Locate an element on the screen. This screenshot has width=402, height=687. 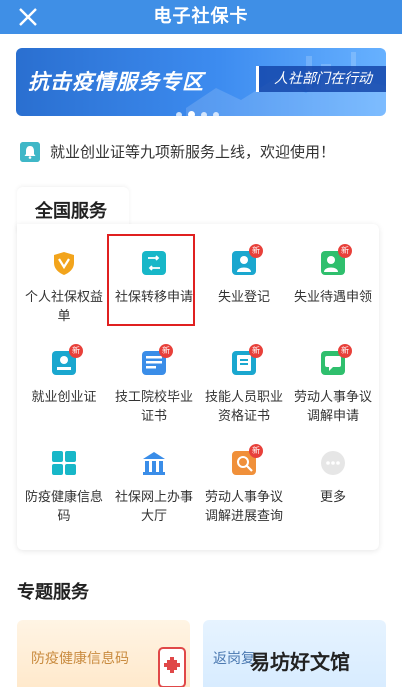
service-item: 防疫健康信息码 is located at coordinates (64, 498).